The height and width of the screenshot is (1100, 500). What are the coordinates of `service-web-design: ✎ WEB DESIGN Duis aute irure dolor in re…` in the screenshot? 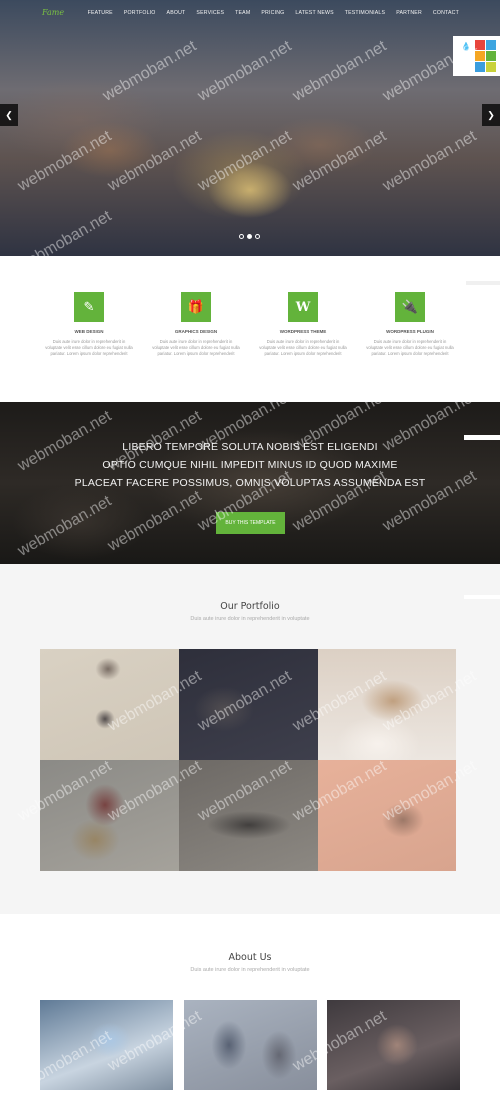 It's located at (89, 324).